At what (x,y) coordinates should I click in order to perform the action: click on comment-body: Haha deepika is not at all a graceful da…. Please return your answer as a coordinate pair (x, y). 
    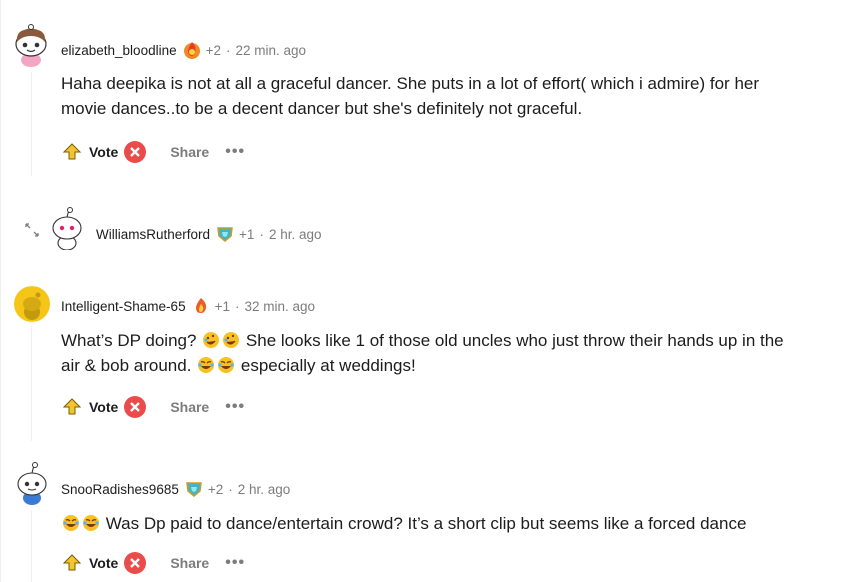
    Looking at the image, I should click on (458, 96).